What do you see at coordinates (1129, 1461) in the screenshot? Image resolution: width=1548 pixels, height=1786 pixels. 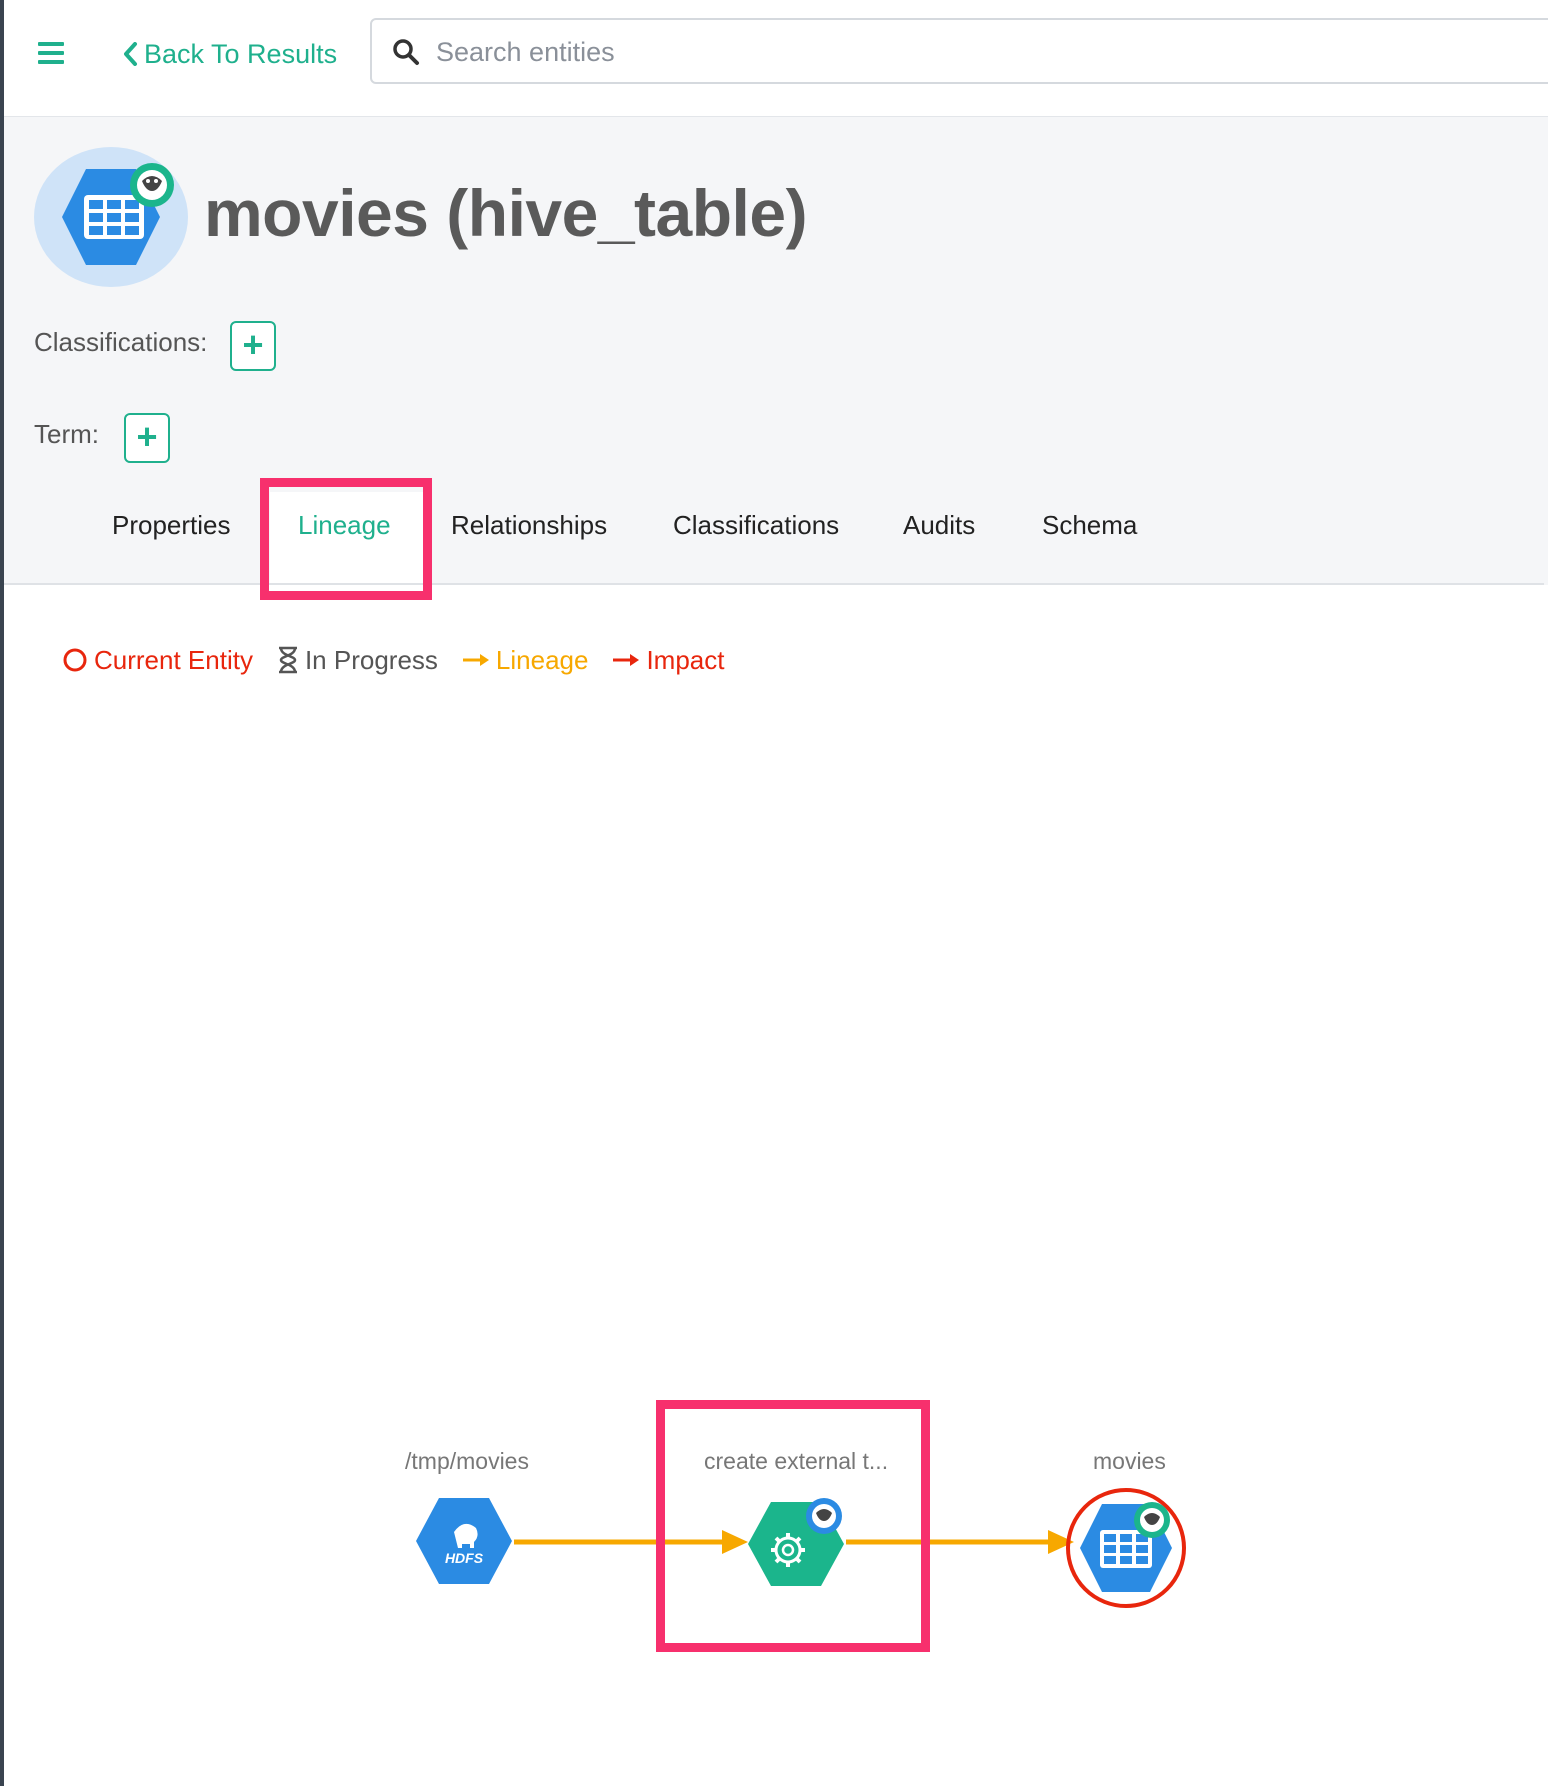 I see `node-label-movies: movies` at bounding box center [1129, 1461].